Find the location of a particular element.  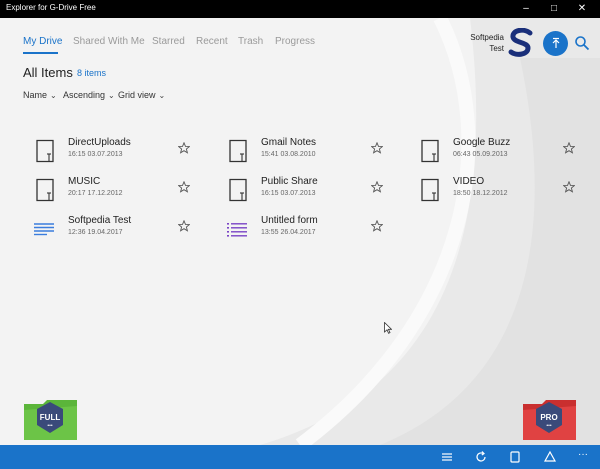

softpedia-logo-icon is located at coordinates (520, 42).